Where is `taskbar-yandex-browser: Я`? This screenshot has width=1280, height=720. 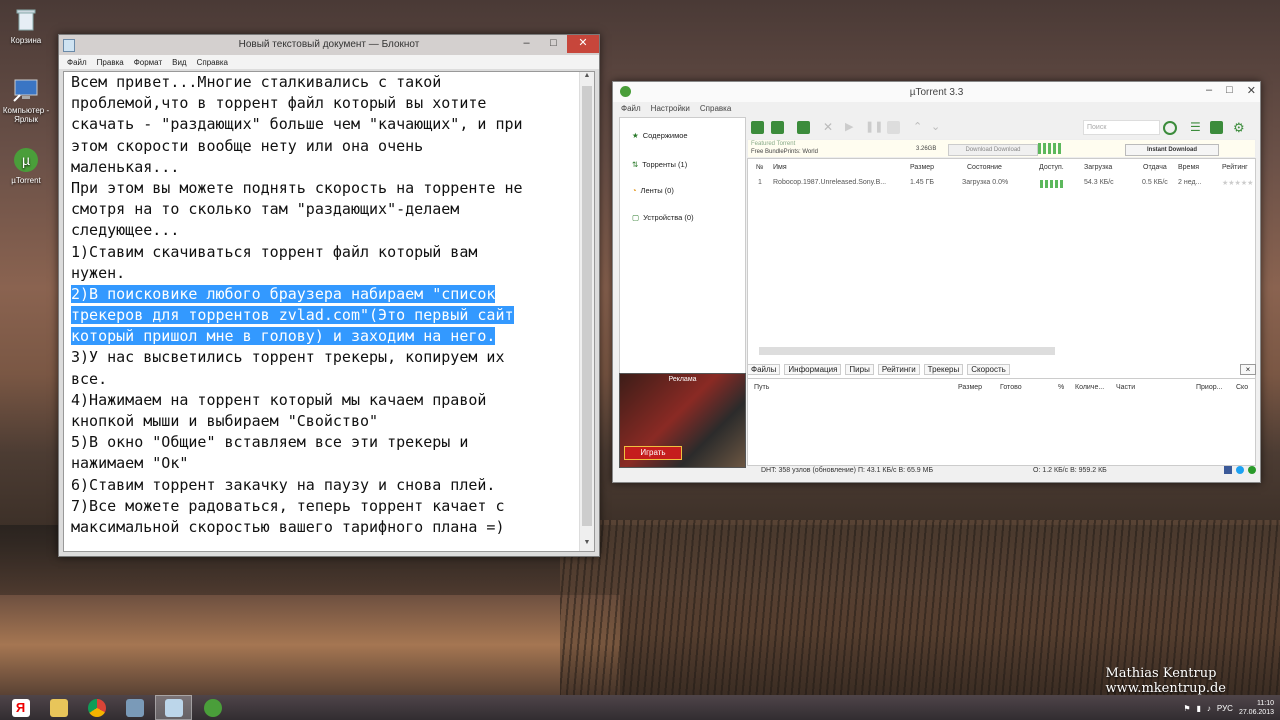 taskbar-yandex-browser: Я is located at coordinates (20, 707).